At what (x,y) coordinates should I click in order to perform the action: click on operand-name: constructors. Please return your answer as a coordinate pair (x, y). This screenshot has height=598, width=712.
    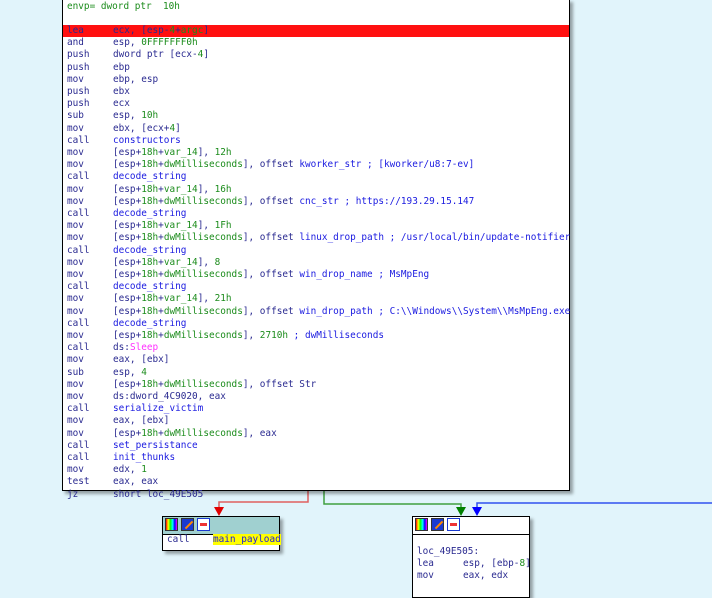
    Looking at the image, I should click on (147, 140).